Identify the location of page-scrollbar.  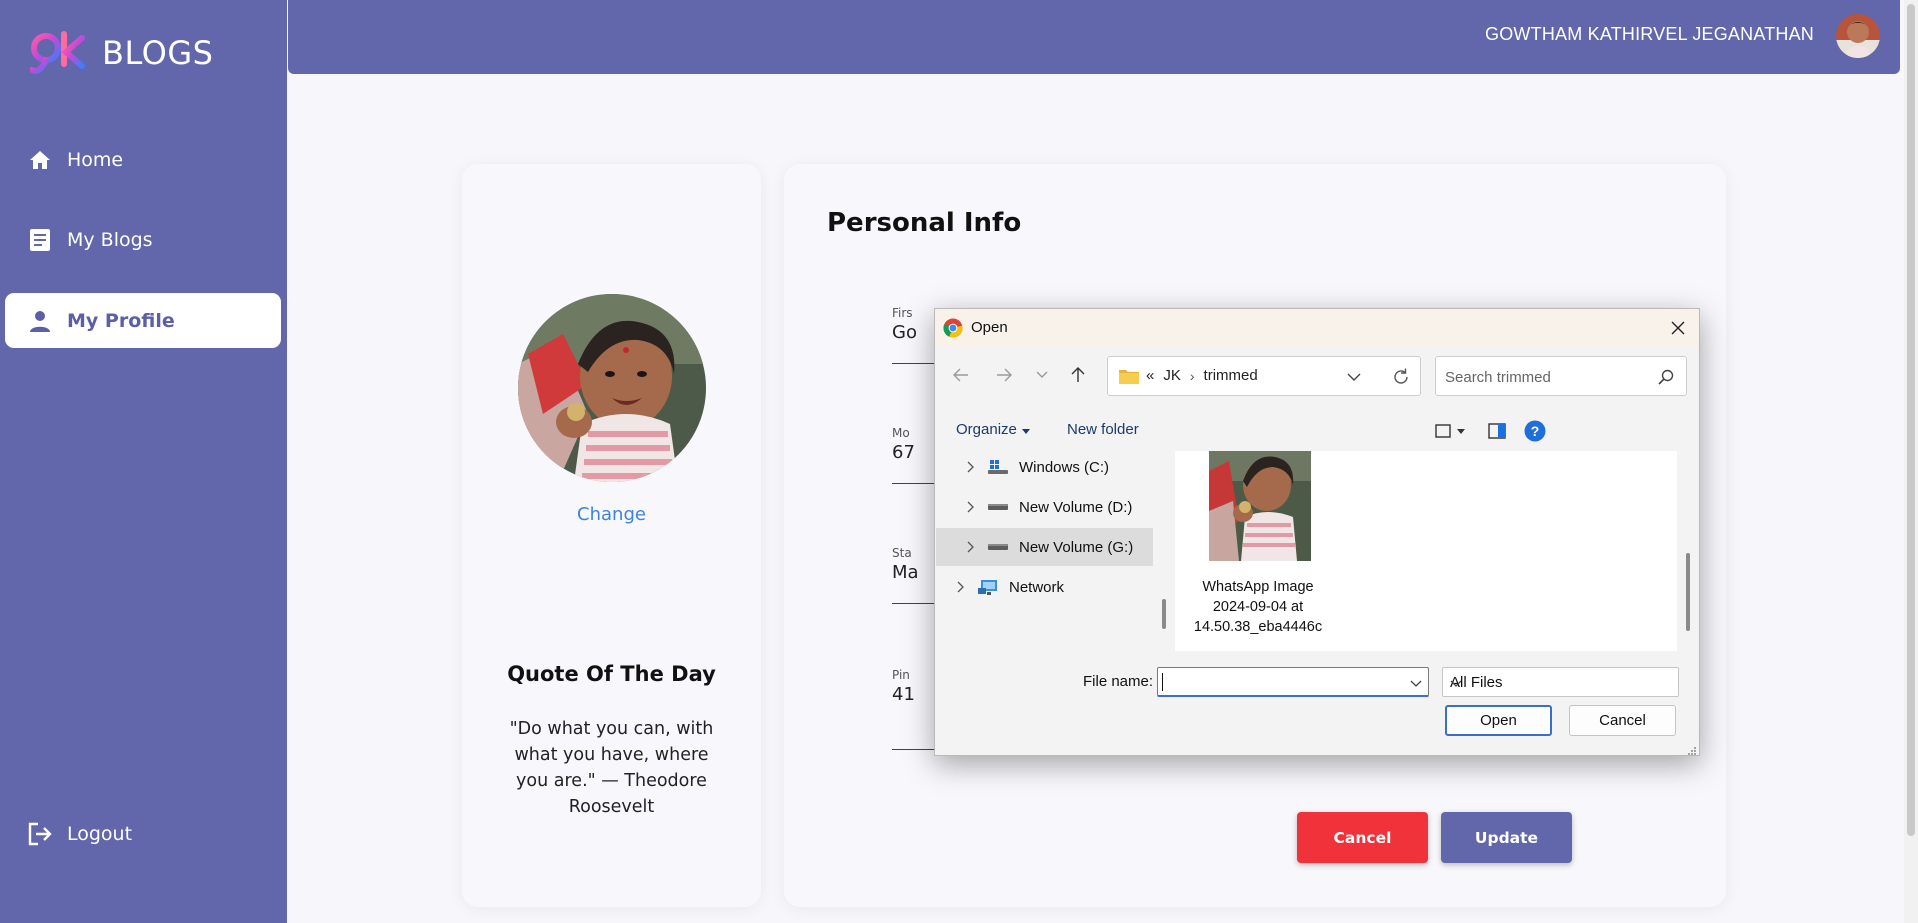
(1911, 461).